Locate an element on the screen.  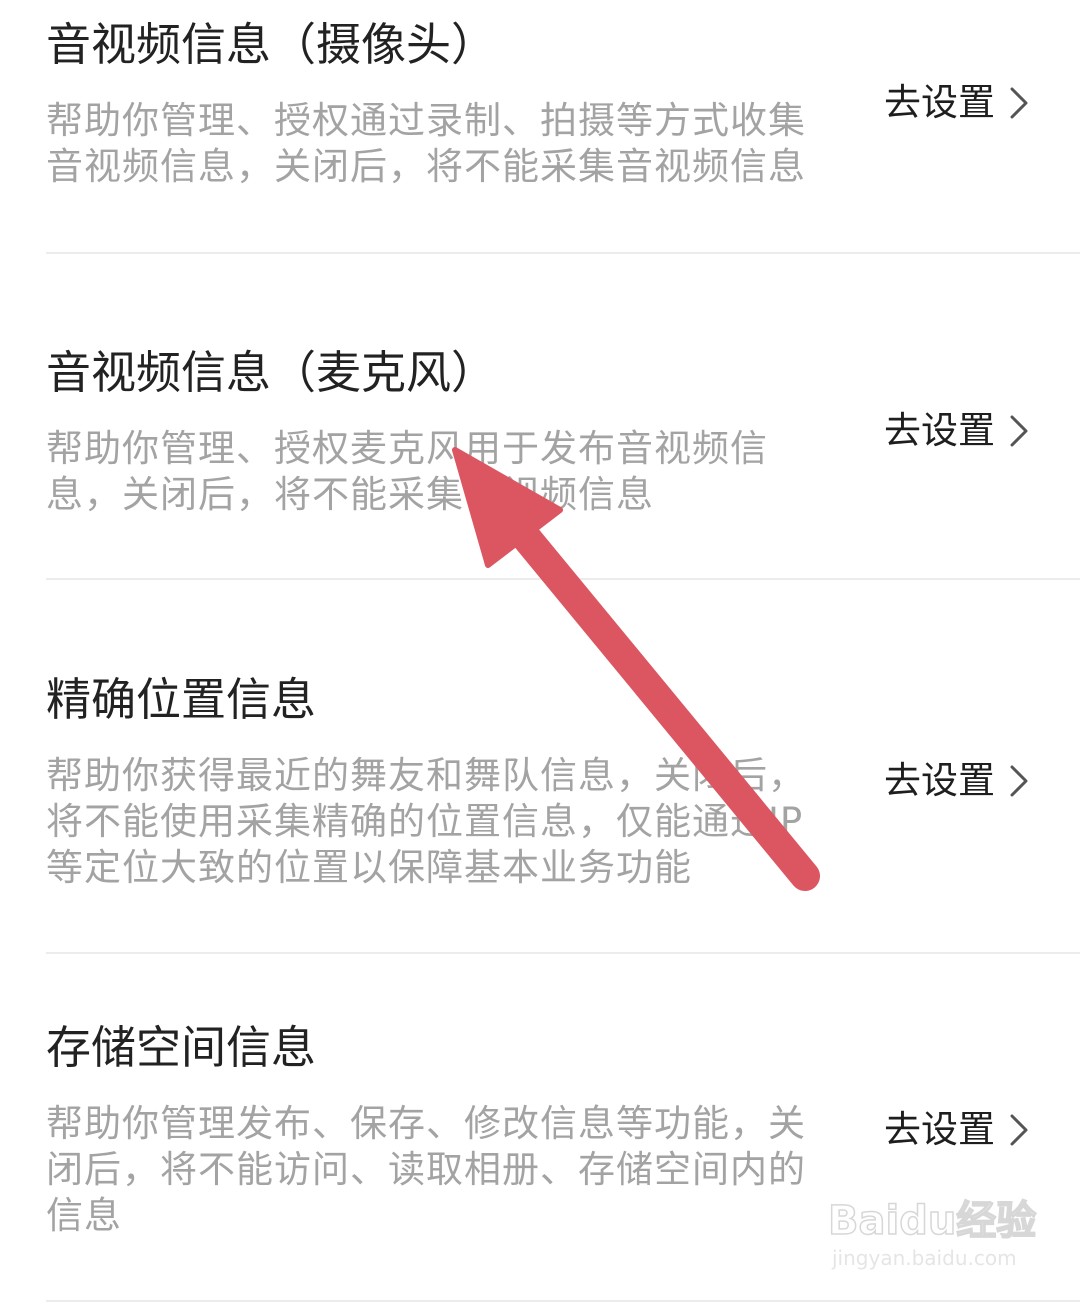
description-line: 帮助你管理、授权通过录制、拍摄等方式收集 is located at coordinates (426, 120).